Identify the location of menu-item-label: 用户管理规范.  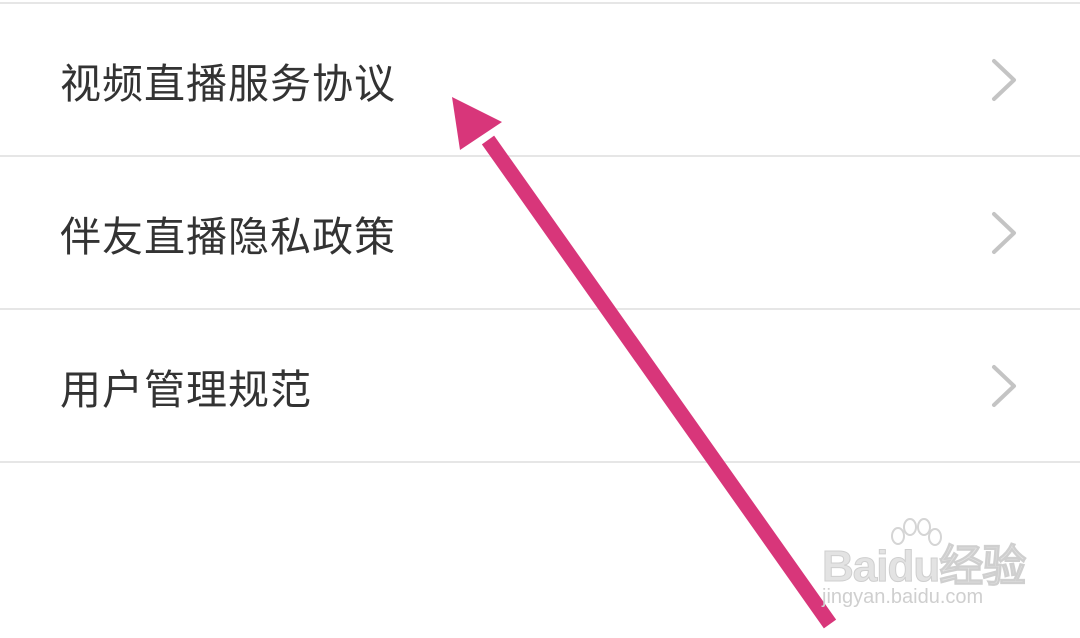
(186, 389).